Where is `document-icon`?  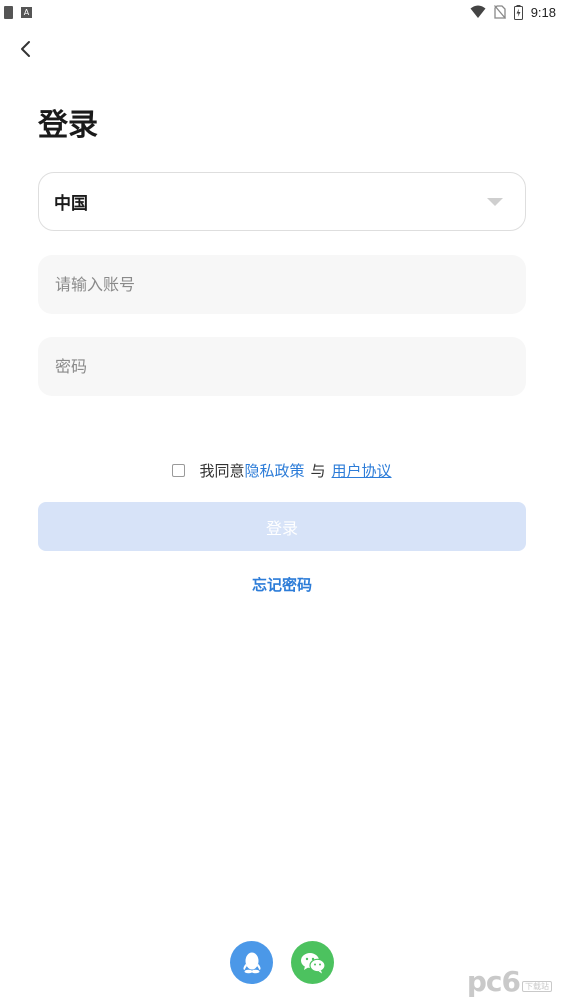
document-icon is located at coordinates (8, 12).